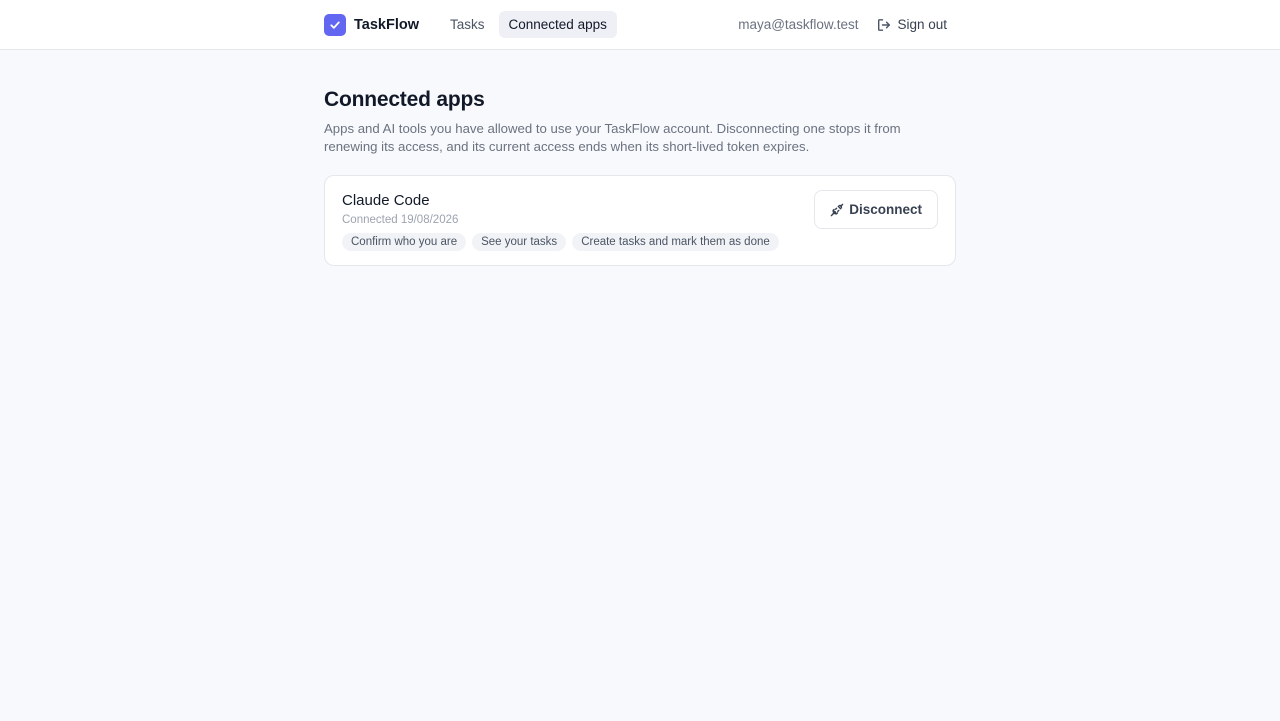 The width and height of the screenshot is (1280, 721). I want to click on user-email: maya@taskflow.test, so click(798, 24).